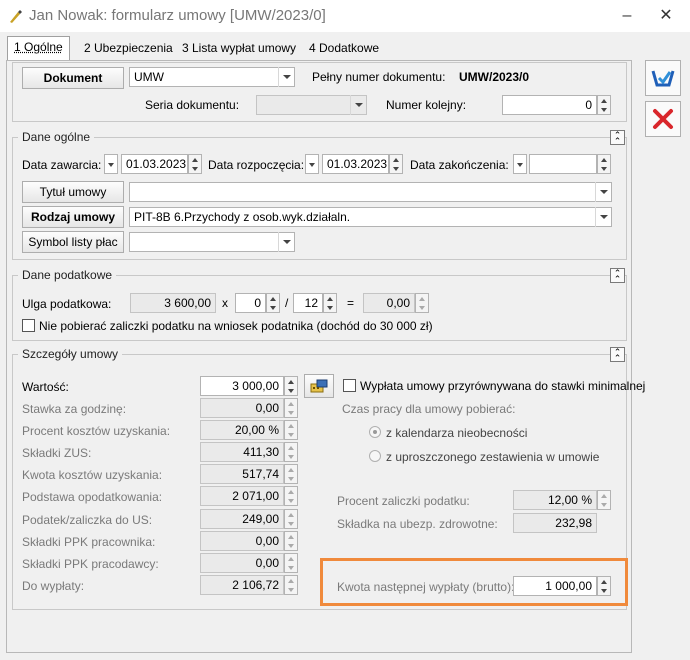 Image resolution: width=690 pixels, height=660 pixels. What do you see at coordinates (563, 164) in the screenshot?
I see `date-end-input` at bounding box center [563, 164].